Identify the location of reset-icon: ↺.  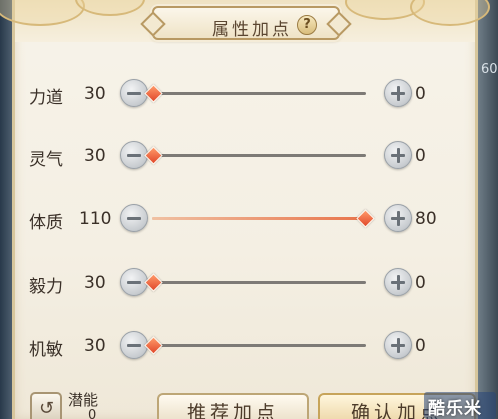
(47, 408).